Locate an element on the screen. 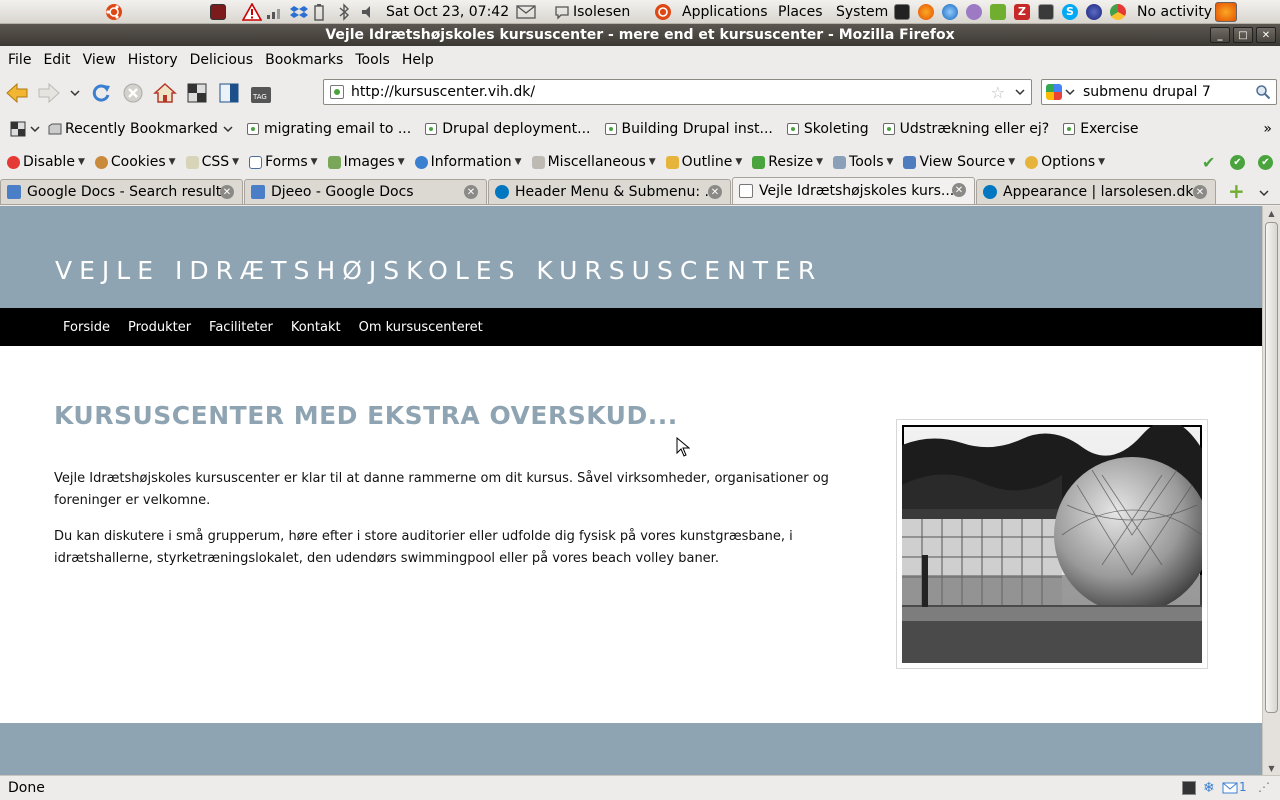 This screenshot has width=1280, height=800. menu-edit: Edit is located at coordinates (56, 60).